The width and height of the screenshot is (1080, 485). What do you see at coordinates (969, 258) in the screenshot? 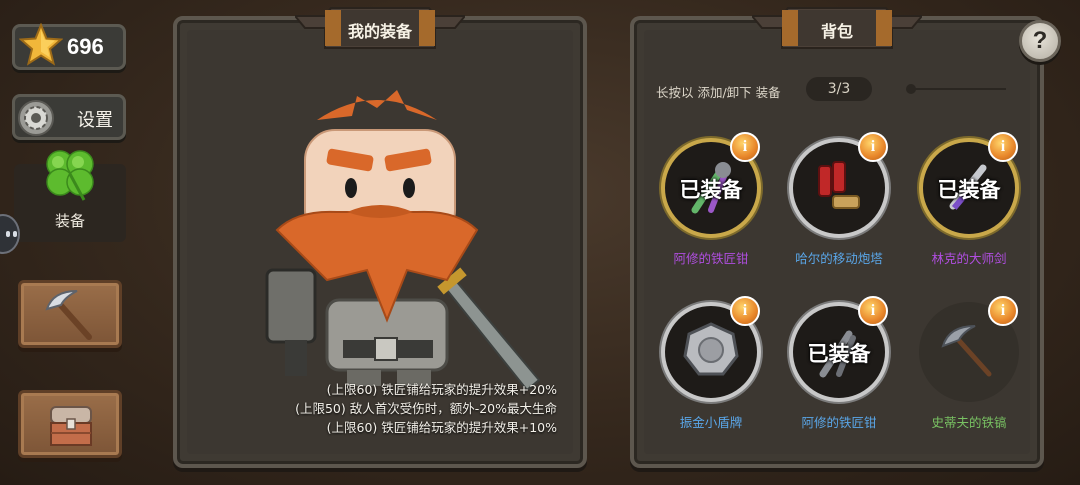
I see `item-name: 林克的大师剑` at bounding box center [969, 258].